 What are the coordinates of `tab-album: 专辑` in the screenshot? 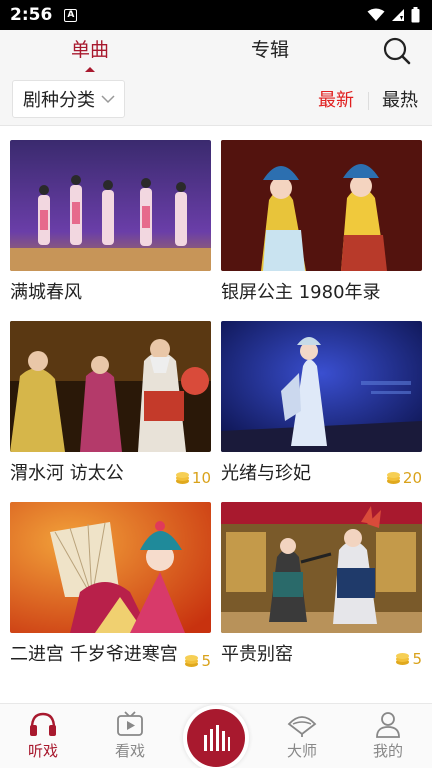 It's located at (270, 52).